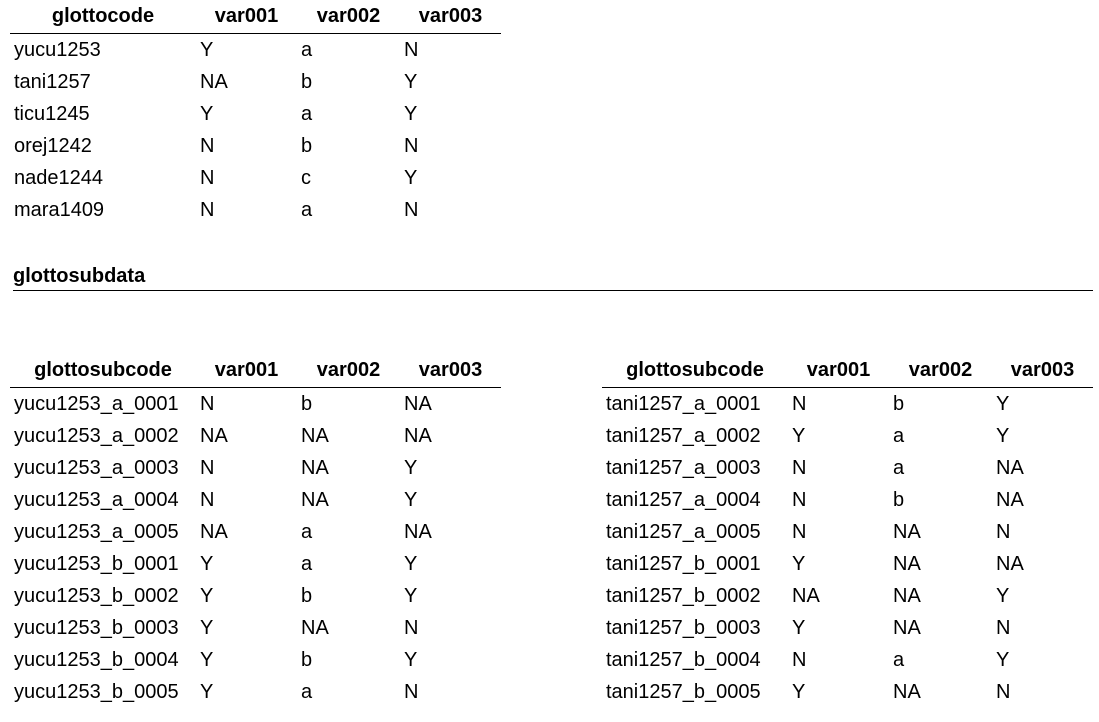 The height and width of the screenshot is (722, 1099). Describe the element at coordinates (683, 563) in the screenshot. I see `code-cell: tani1257_b_0001` at that location.